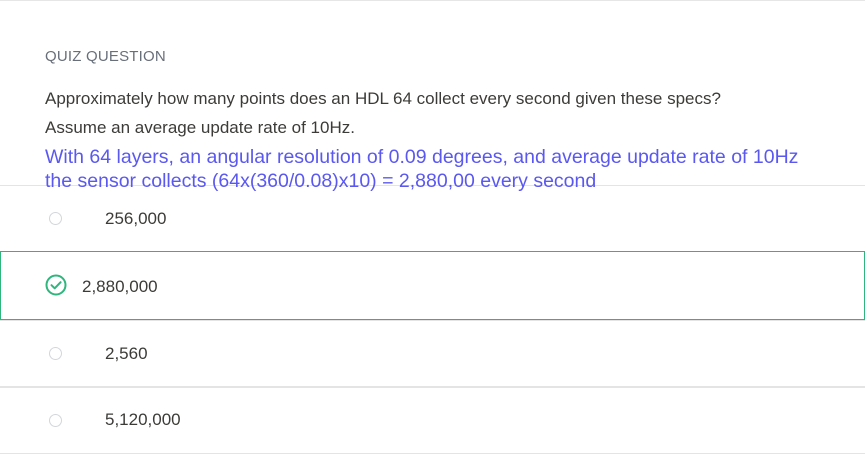 The height and width of the screenshot is (454, 865). What do you see at coordinates (120, 286) in the screenshot?
I see `answer-label: 2,880,000` at bounding box center [120, 286].